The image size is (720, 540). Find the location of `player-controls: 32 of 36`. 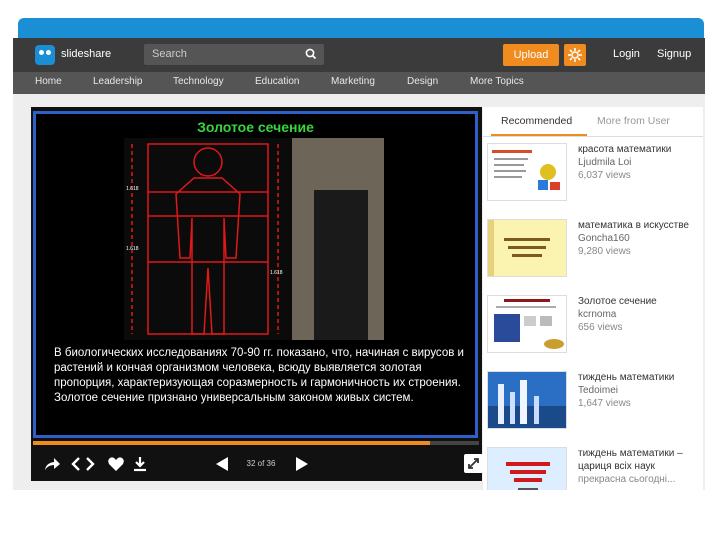

player-controls: 32 of 36 is located at coordinates (257, 463).